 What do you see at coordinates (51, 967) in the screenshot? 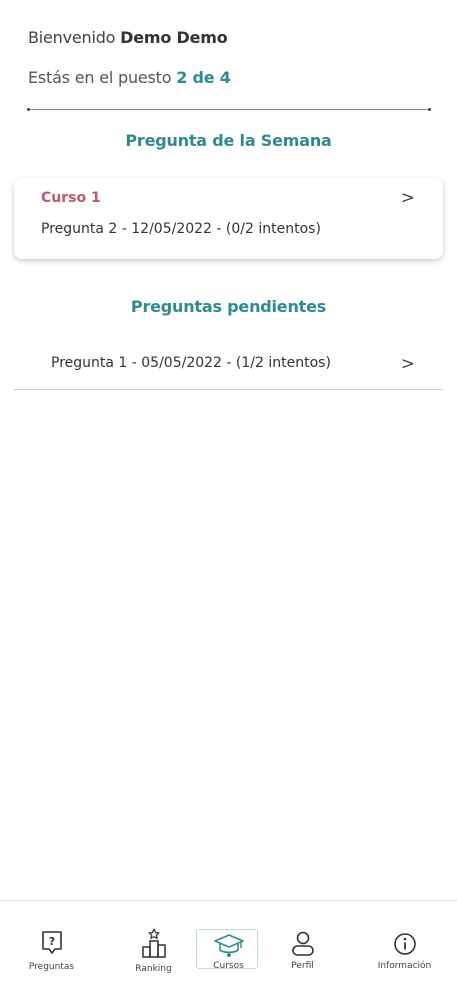
I see `tab-label: Preguntas` at bounding box center [51, 967].